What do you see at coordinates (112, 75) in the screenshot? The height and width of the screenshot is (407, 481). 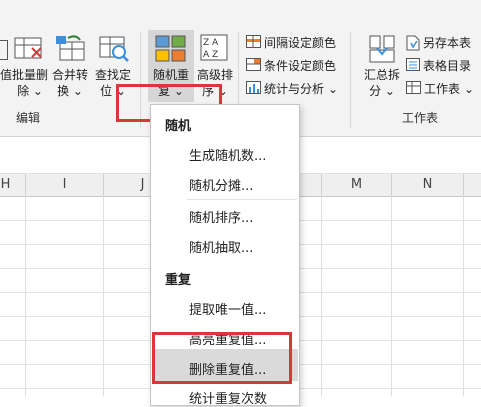 I see `find-locate-label-1: 查找定` at bounding box center [112, 75].